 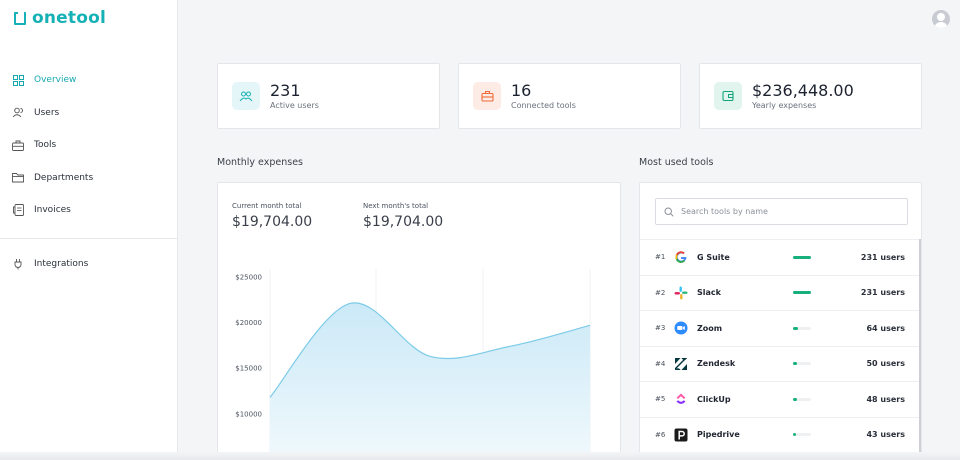 What do you see at coordinates (718, 435) in the screenshot?
I see `tool-name: Pipedrive` at bounding box center [718, 435].